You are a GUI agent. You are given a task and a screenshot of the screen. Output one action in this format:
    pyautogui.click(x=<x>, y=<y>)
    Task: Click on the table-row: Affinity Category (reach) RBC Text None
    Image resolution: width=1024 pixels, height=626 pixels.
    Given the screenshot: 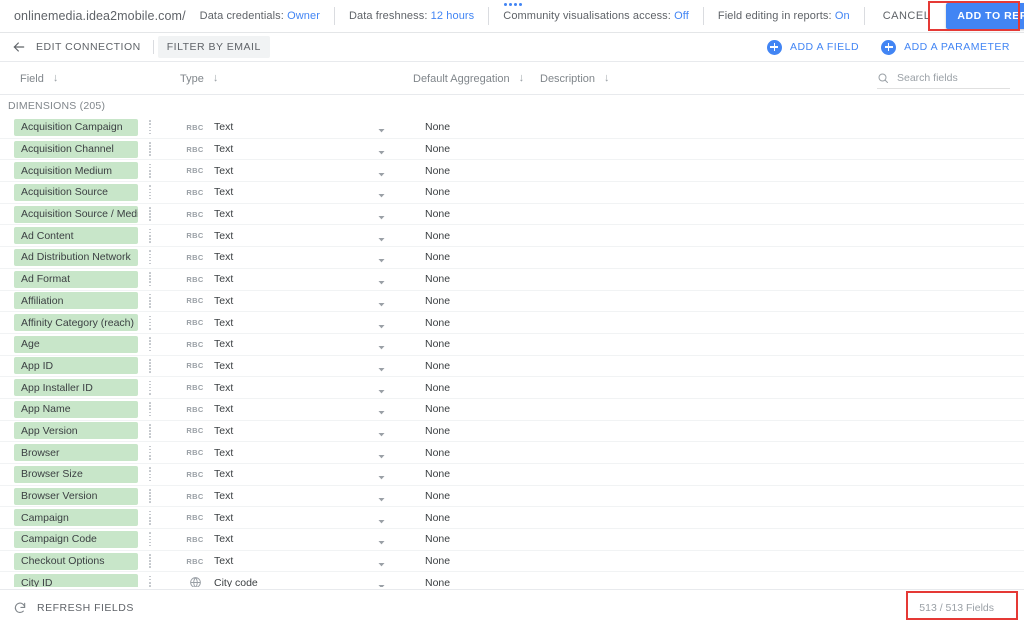 What is the action you would take?
    pyautogui.click(x=512, y=323)
    